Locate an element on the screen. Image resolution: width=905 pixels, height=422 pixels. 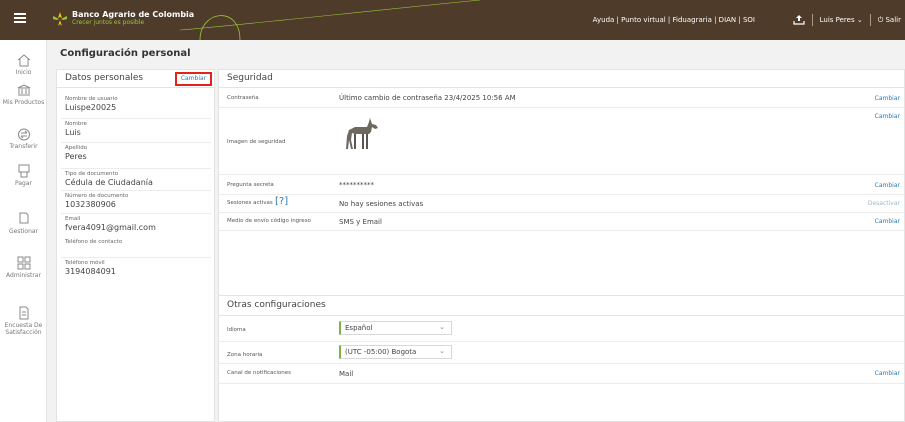
grid-icon is located at coordinates (23, 263).